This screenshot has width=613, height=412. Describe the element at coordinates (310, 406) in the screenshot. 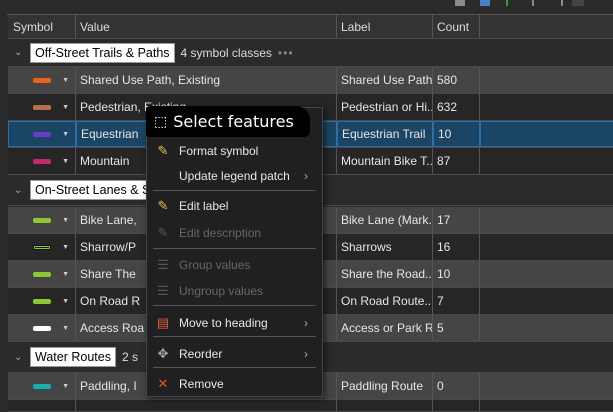

I see `table-row` at that location.